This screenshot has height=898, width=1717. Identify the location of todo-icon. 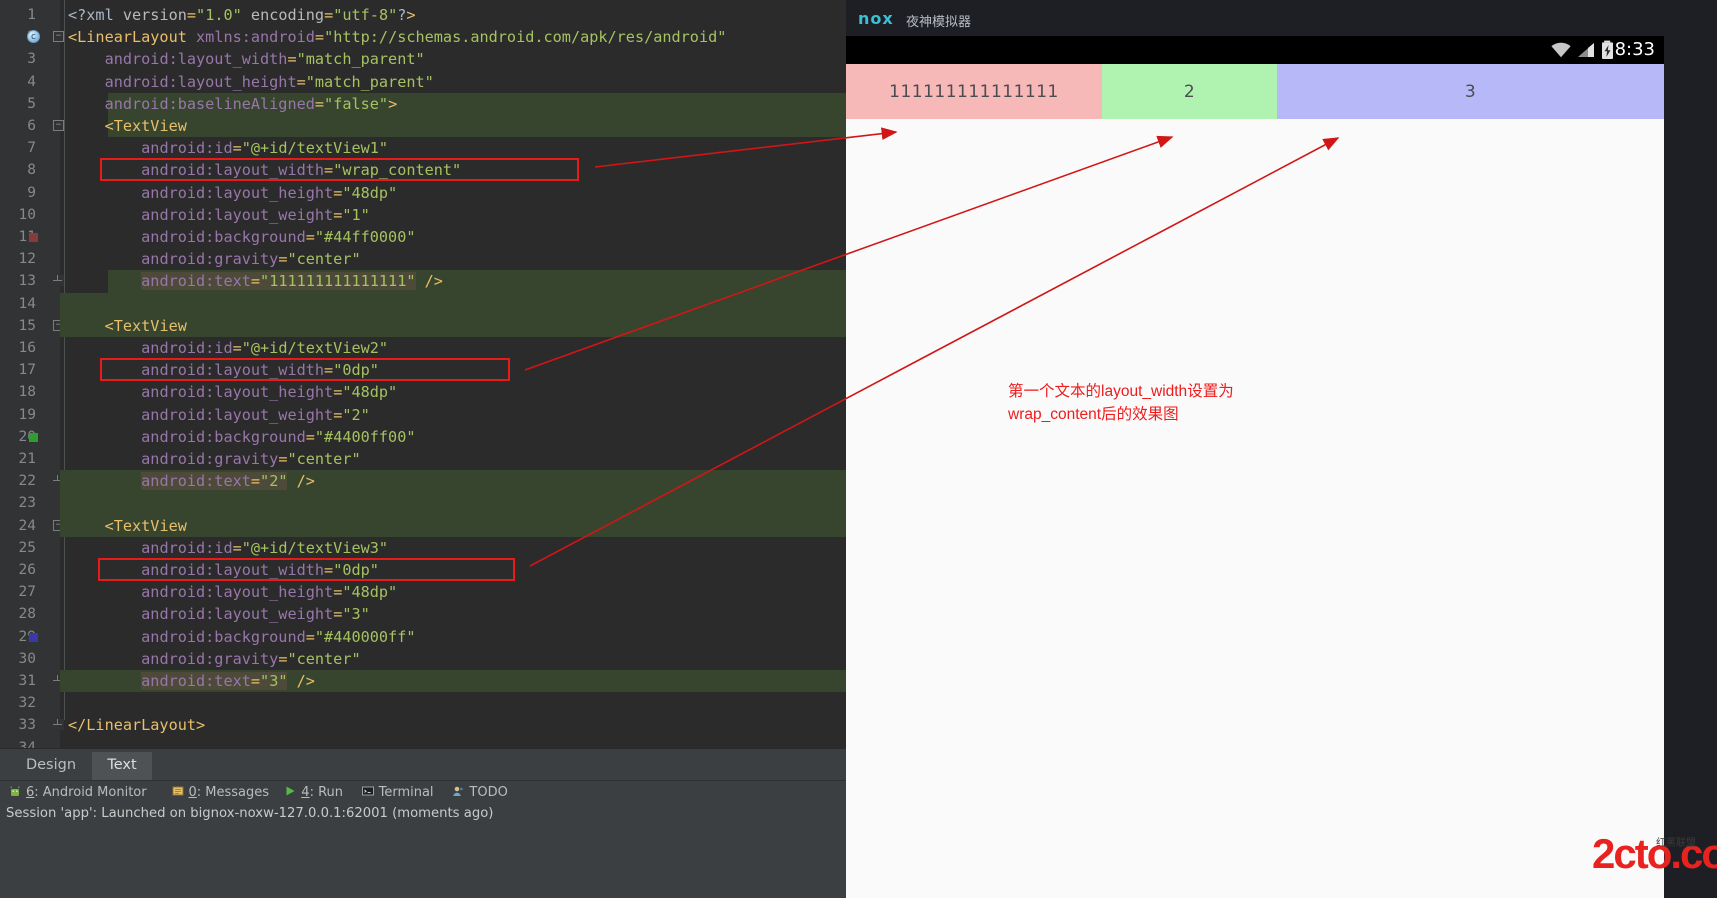
(458, 790).